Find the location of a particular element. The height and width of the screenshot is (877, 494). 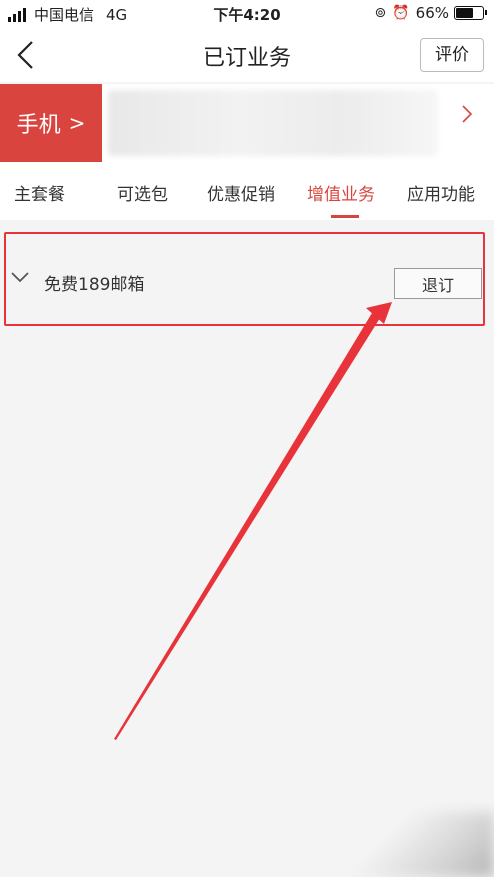

tab-bar: 主套餐 可选包 优惠促销 增值业务 应用功能 is located at coordinates (247, 191).